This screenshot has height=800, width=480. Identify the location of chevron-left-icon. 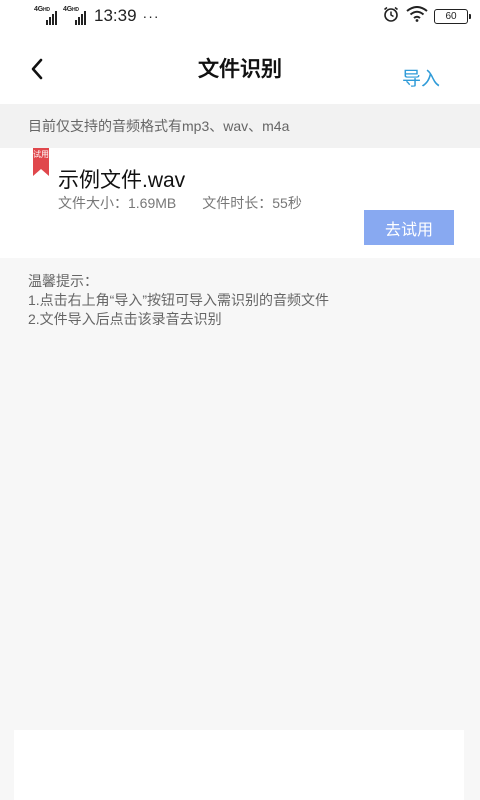
(37, 69).